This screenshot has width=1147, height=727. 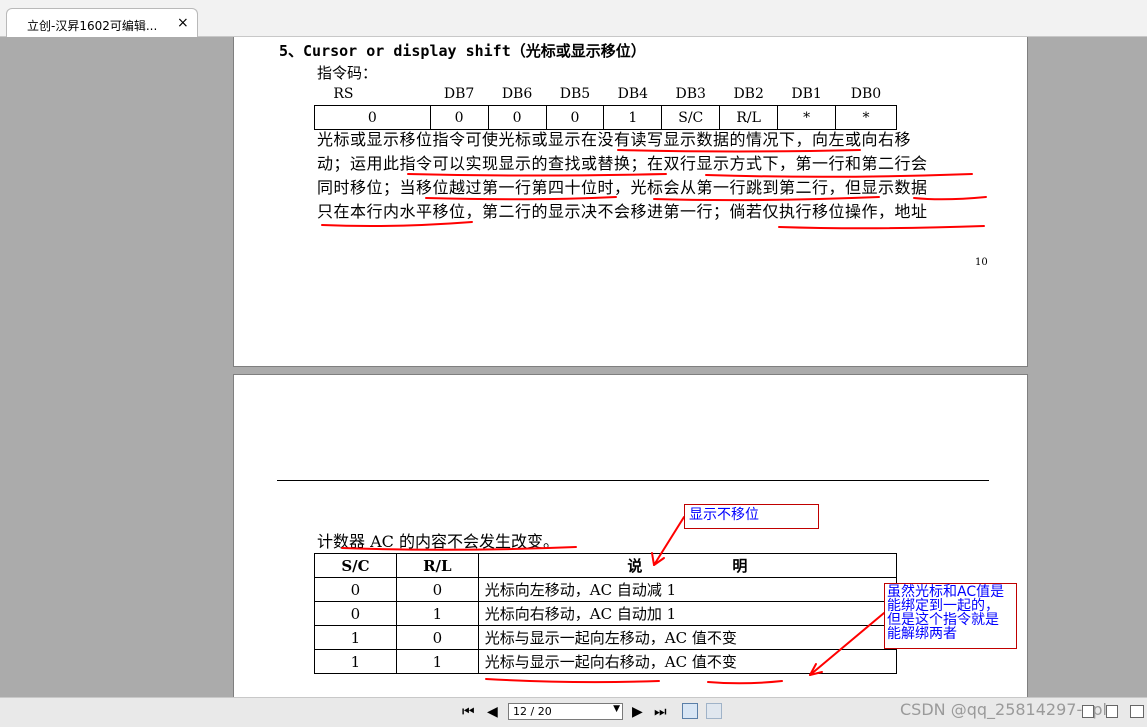 I want to click on annotation-line: 能绑定到一起的，, so click(x=943, y=606).